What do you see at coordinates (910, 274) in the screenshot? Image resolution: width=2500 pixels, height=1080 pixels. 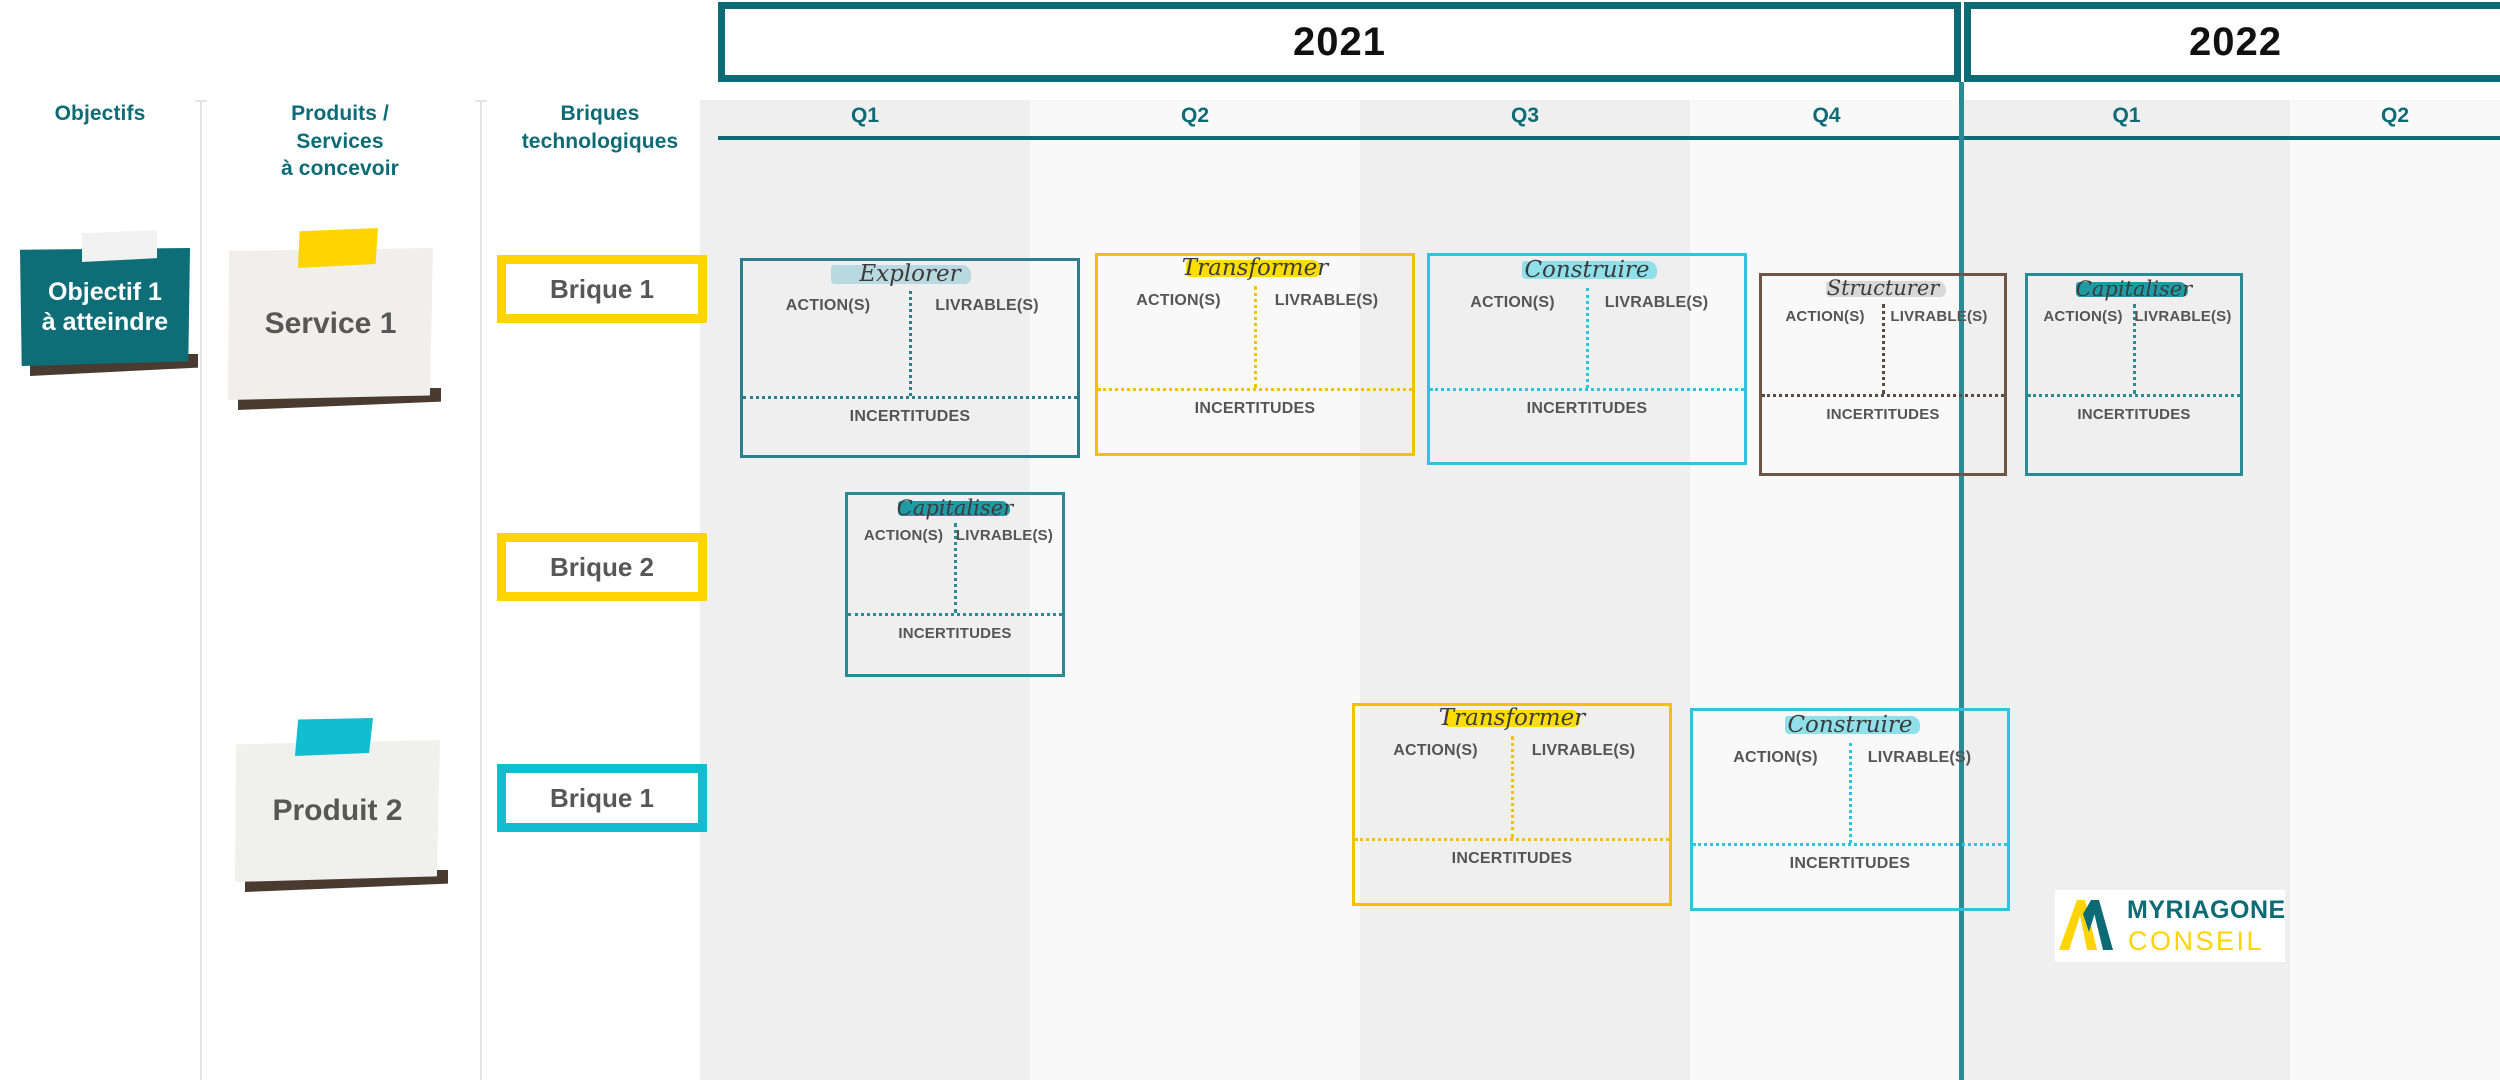 I see `card-title: Explorer` at bounding box center [910, 274].